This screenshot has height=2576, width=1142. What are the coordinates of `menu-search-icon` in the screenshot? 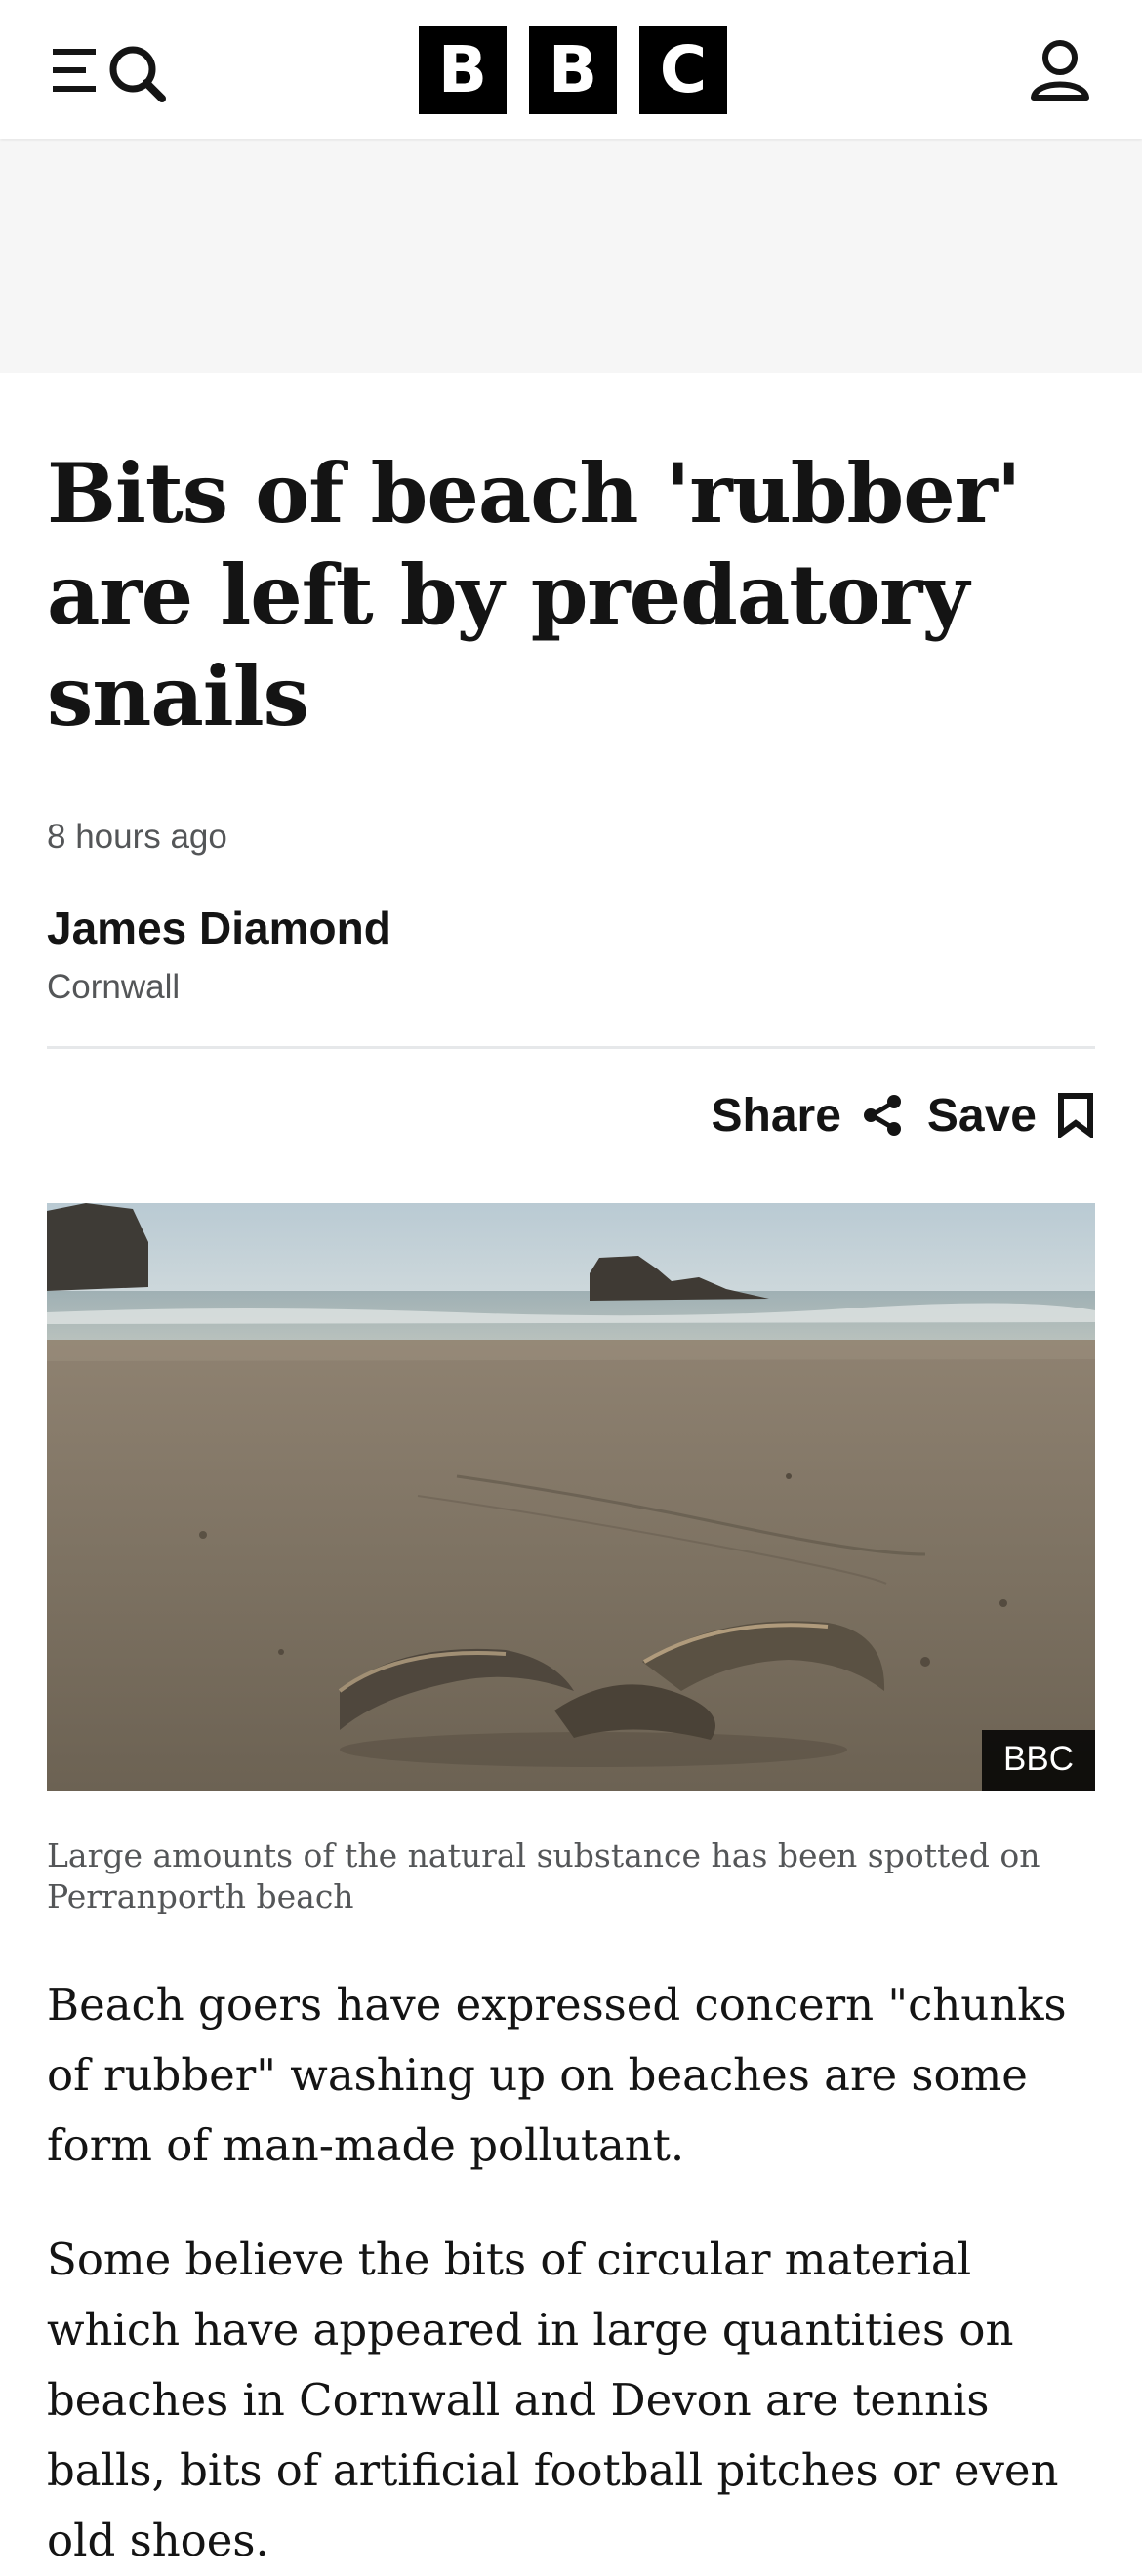 It's located at (109, 70).